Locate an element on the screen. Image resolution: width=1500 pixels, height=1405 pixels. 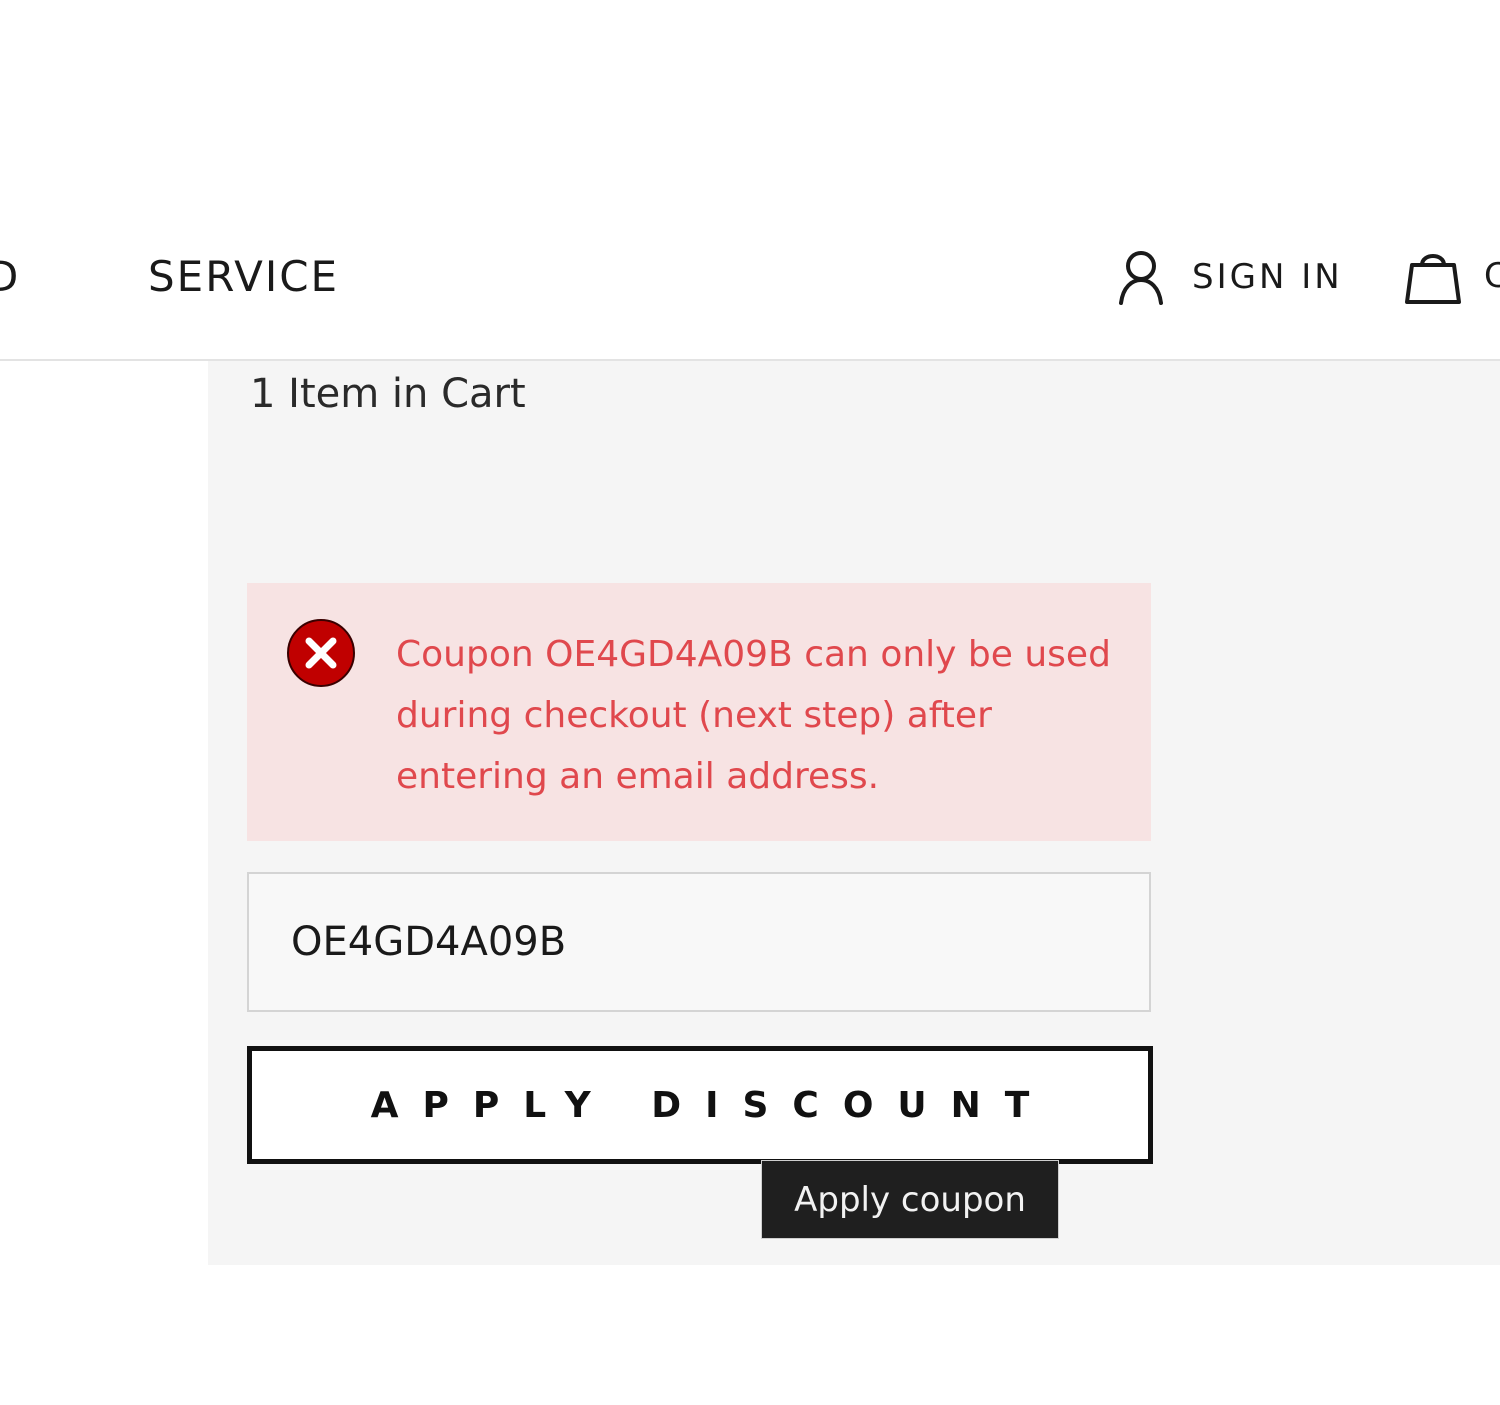
coupon-code-input is located at coordinates (699, 942).